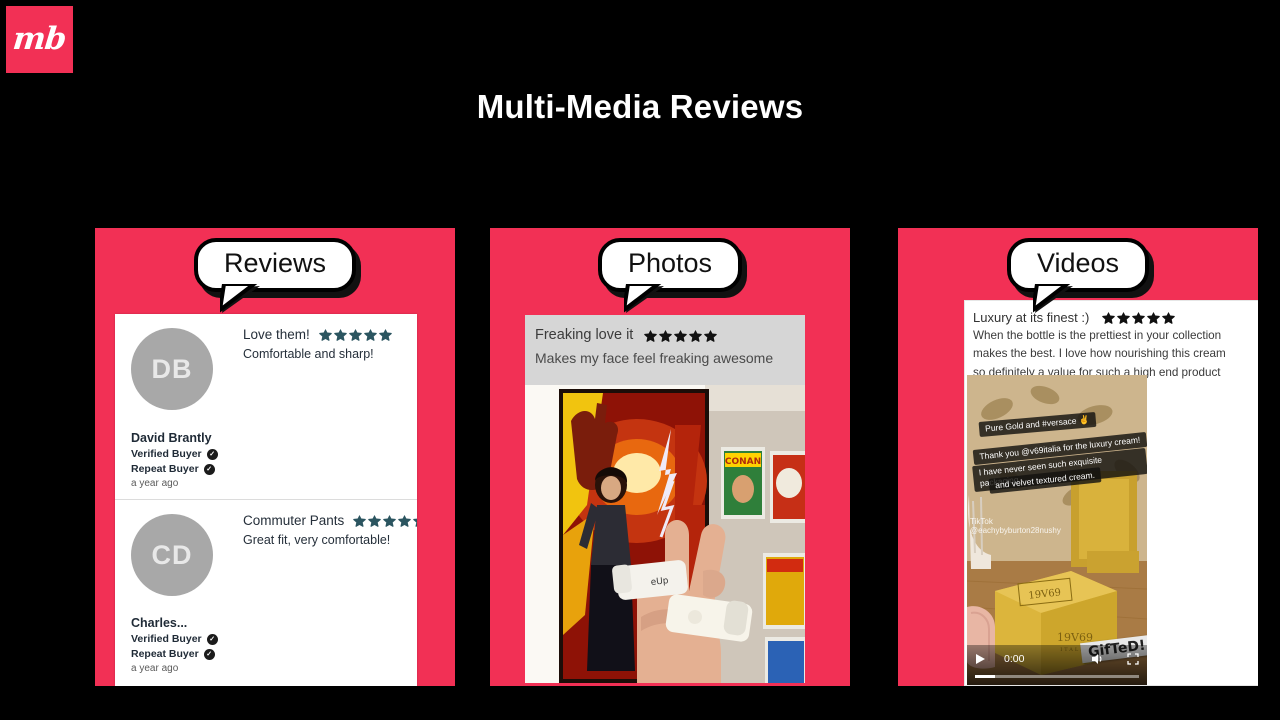  I want to click on svg-text: CONAN, so click(743, 462).